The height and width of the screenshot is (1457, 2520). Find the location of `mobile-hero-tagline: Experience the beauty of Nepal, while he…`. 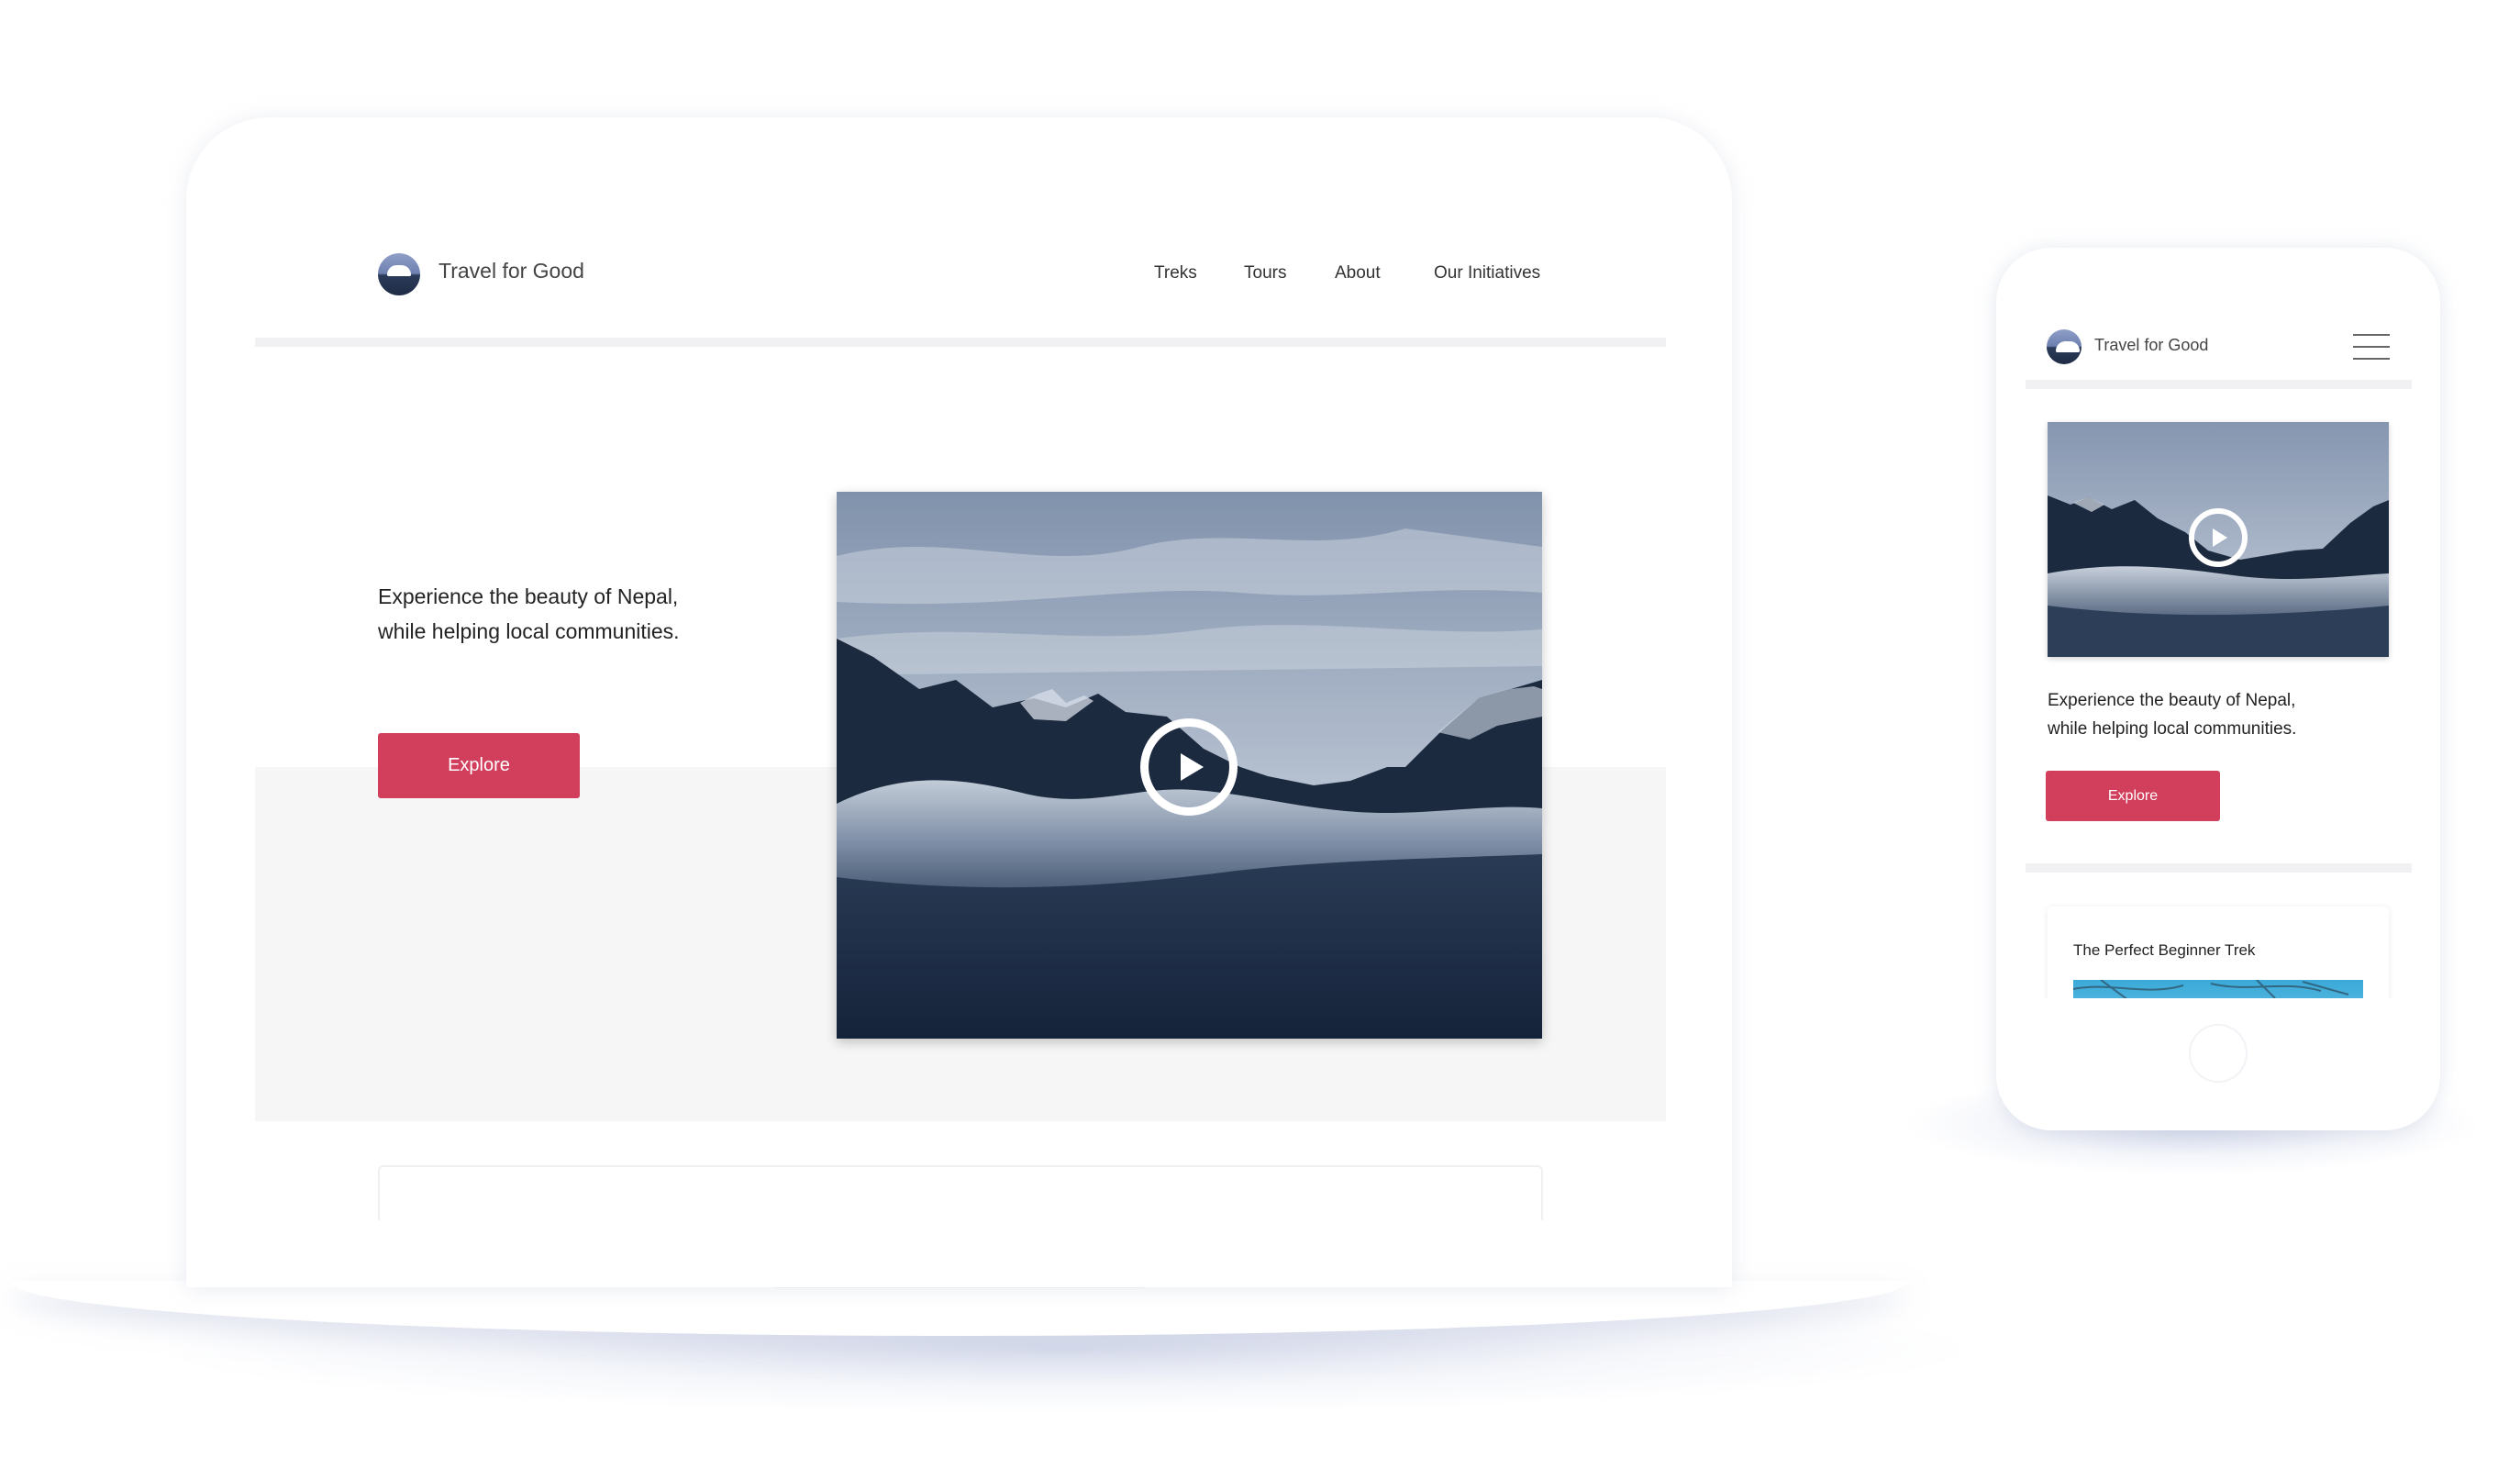

mobile-hero-tagline: Experience the beauty of Nepal, while he… is located at coordinates (2172, 715).